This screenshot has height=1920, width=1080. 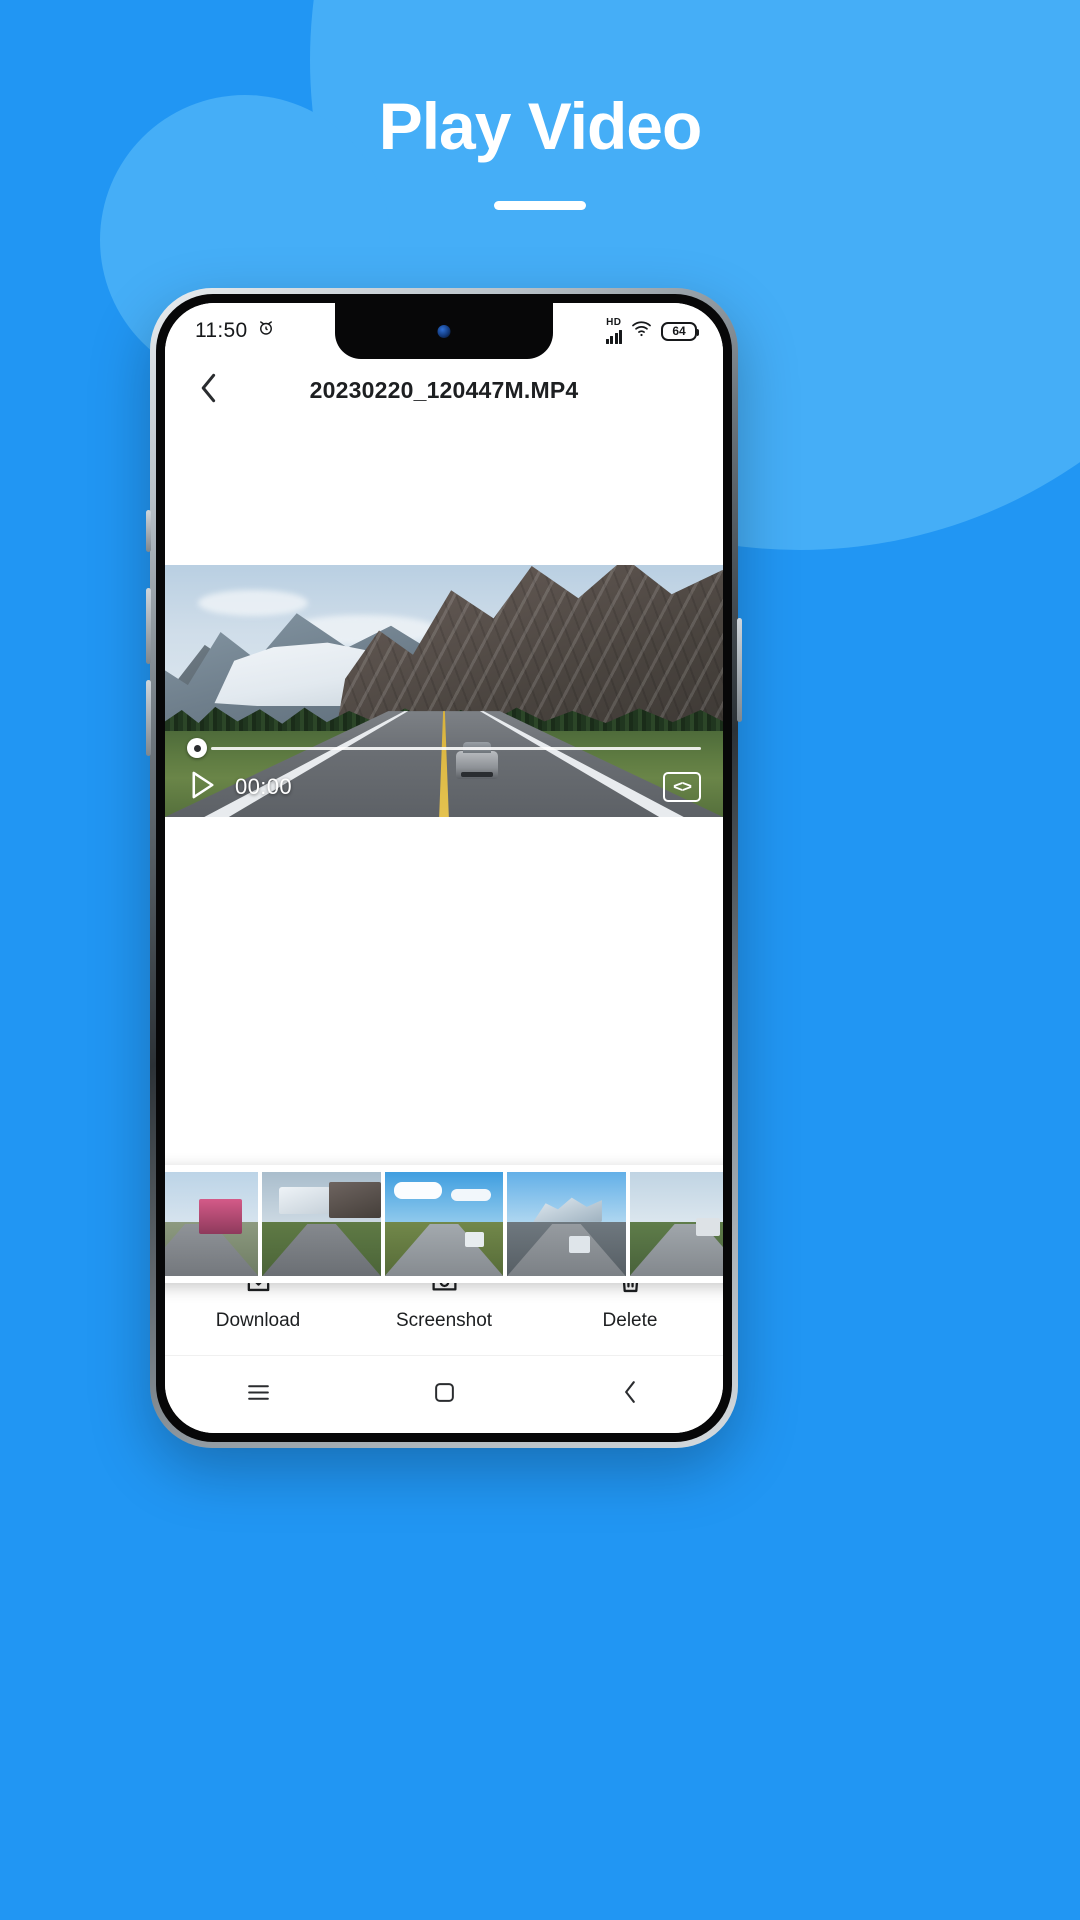 I want to click on android-nav-bar, so click(x=444, y=1394).